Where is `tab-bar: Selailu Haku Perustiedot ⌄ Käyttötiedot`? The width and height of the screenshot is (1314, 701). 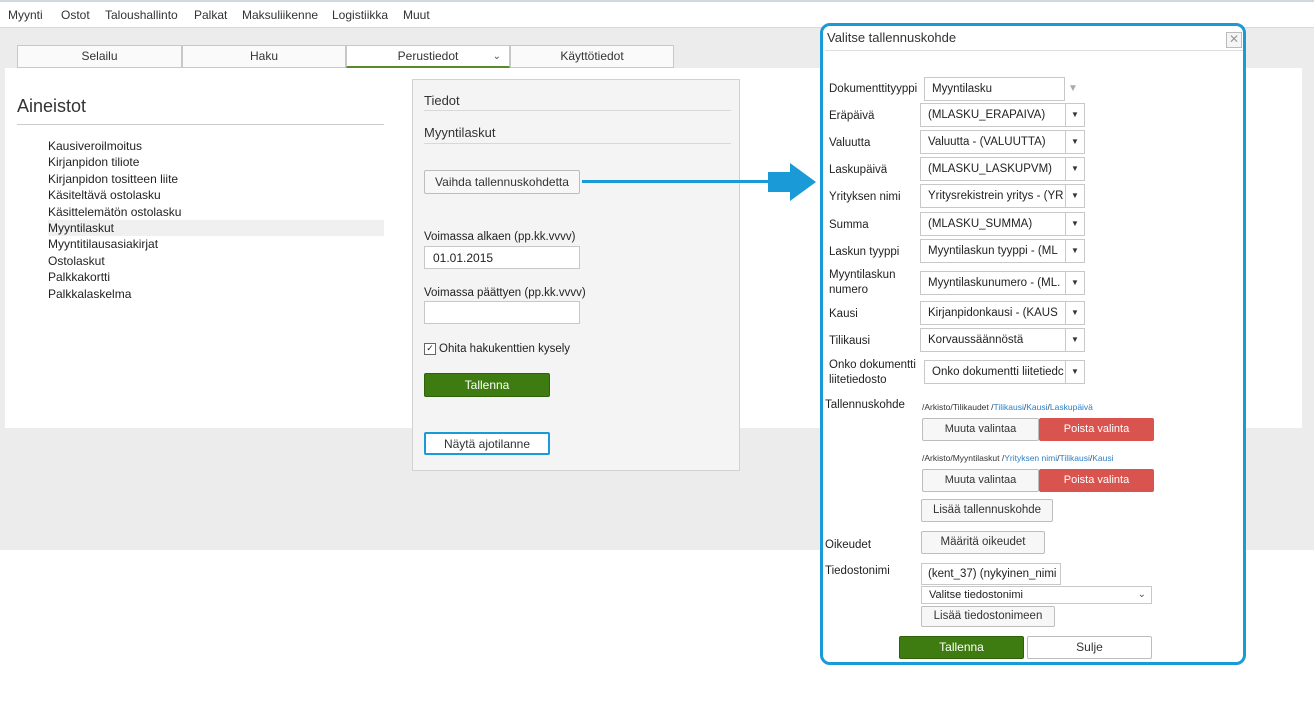 tab-bar: Selailu Haku Perustiedot ⌄ Käyttötiedot is located at coordinates (345, 56).